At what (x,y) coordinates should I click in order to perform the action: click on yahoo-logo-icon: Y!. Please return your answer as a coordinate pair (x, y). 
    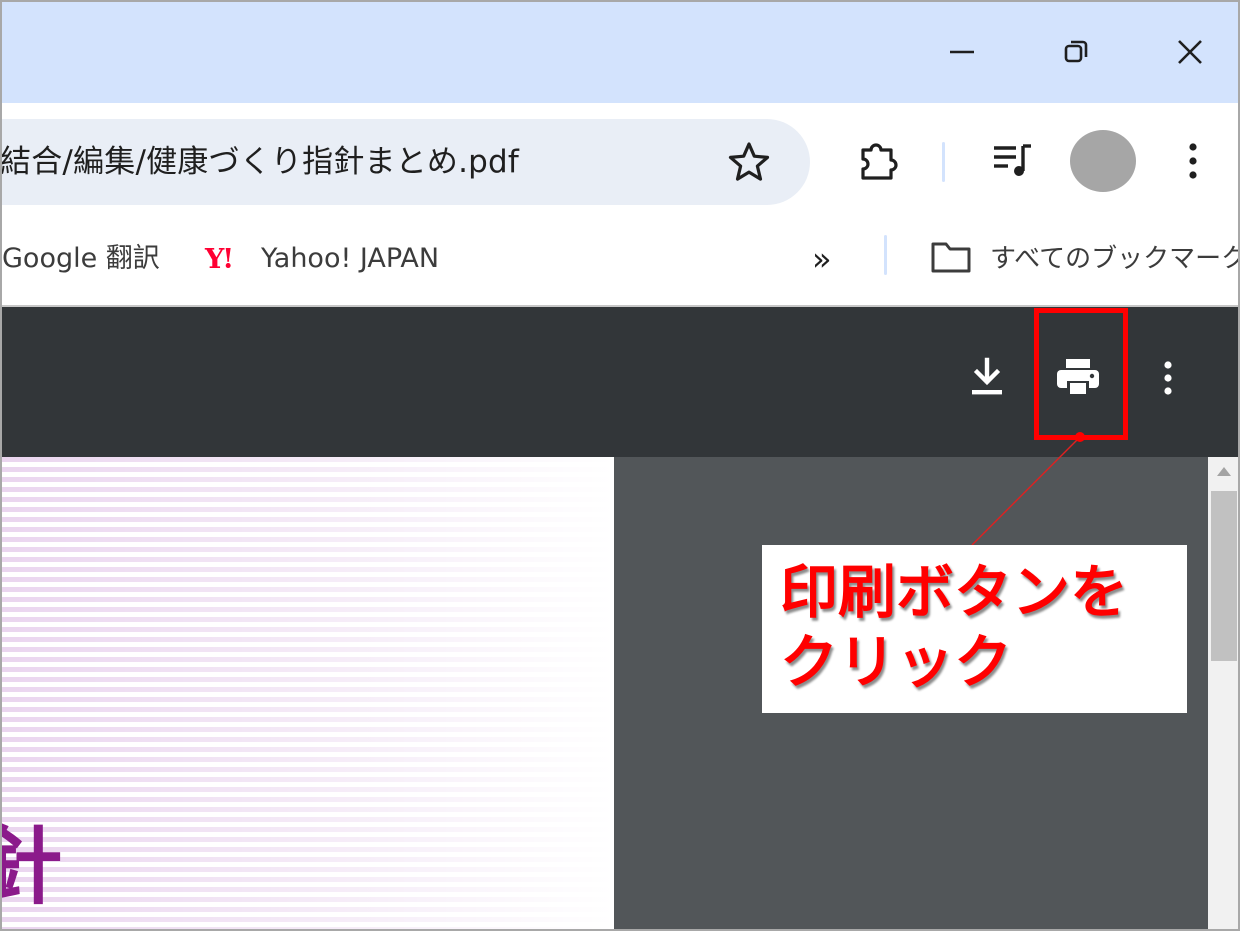
    Looking at the image, I should click on (219, 259).